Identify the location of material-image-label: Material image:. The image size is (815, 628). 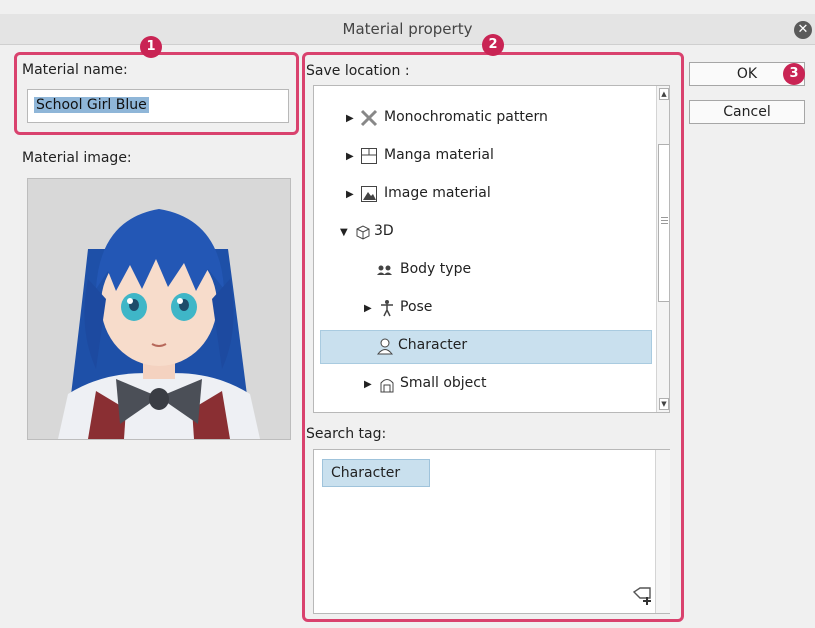
(77, 158).